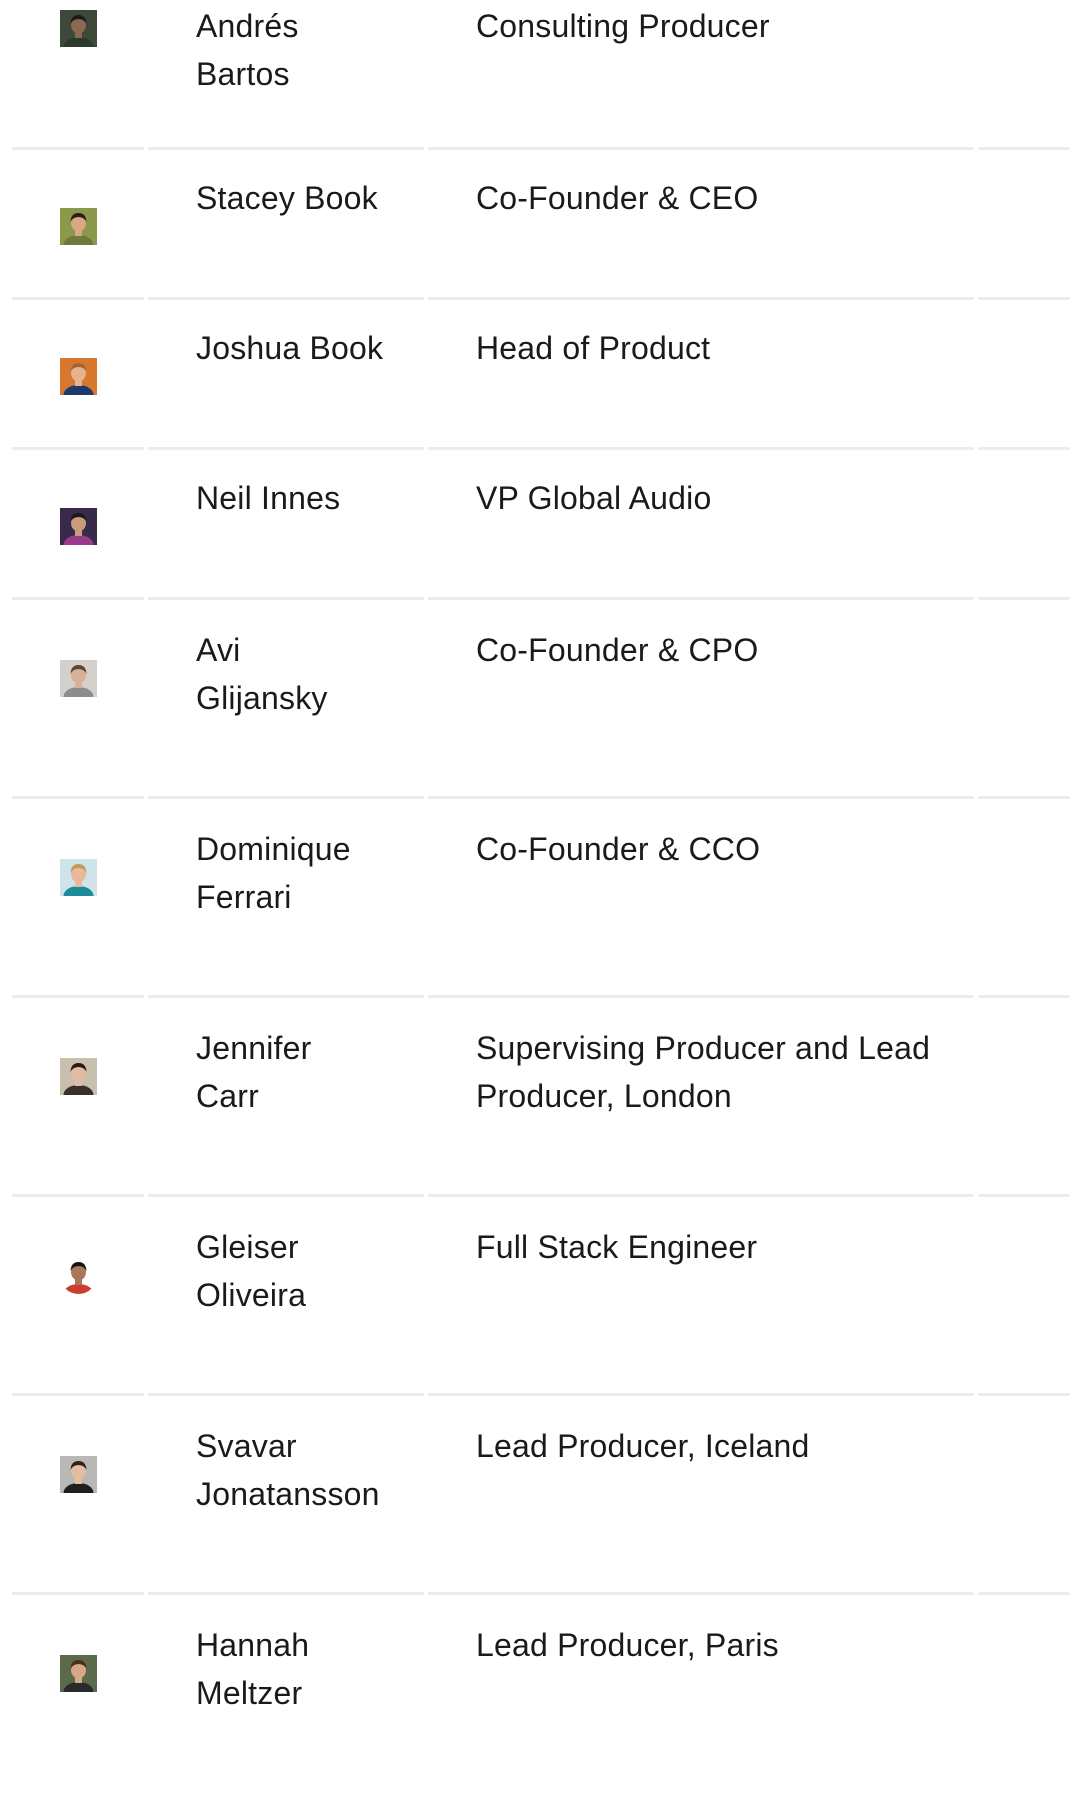 Image resolution: width=1070 pixels, height=1794 pixels. What do you see at coordinates (251, 1295) in the screenshot?
I see `member-name-line: Oliveira` at bounding box center [251, 1295].